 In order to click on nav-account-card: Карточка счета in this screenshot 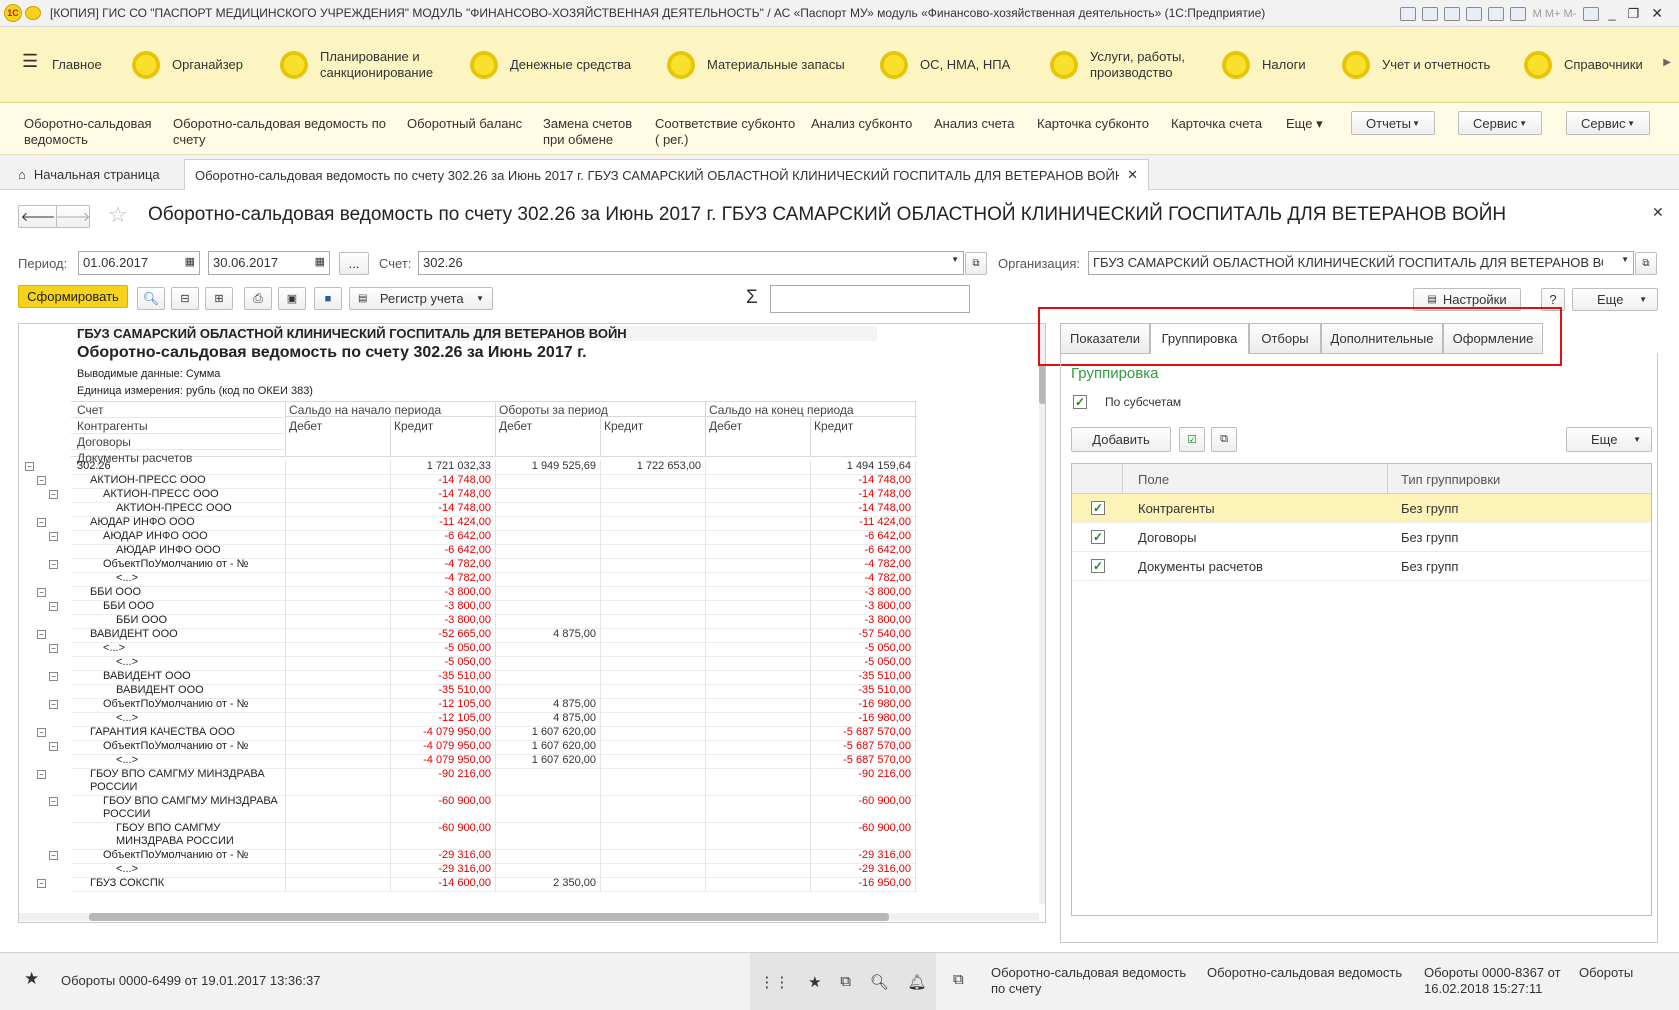, I will do `click(1216, 124)`.